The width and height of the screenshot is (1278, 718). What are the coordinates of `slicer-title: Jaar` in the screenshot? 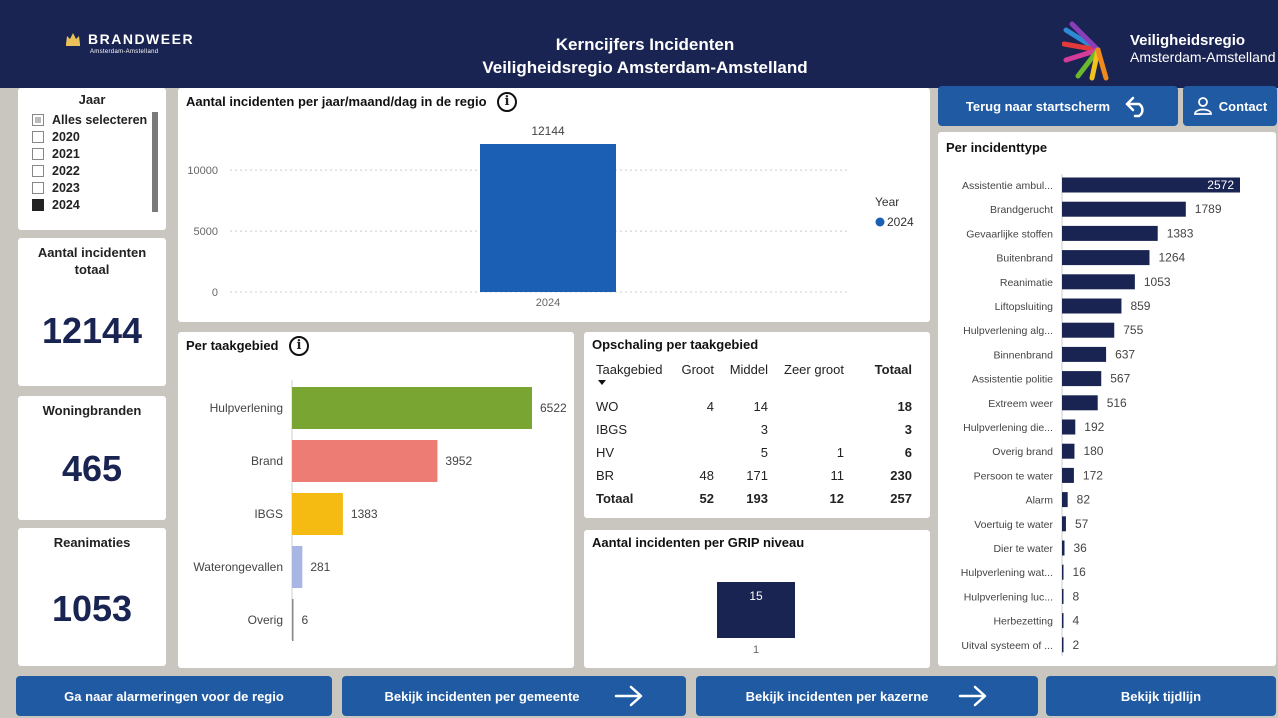 It's located at (92, 99).